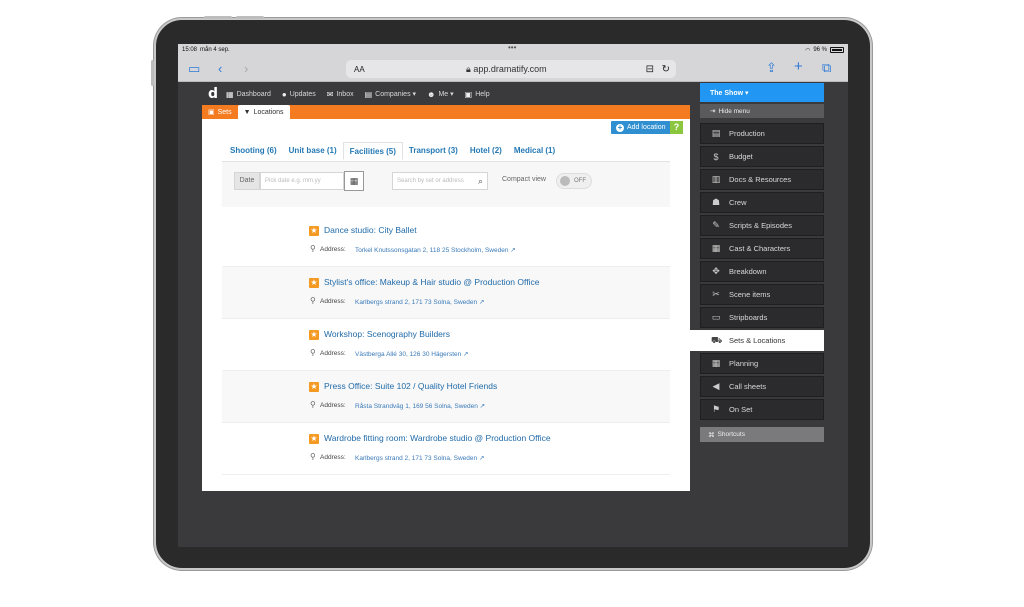 Image resolution: width=1024 pixels, height=607 pixels. What do you see at coordinates (713, 111) in the screenshot?
I see `hide-menu-icon: ⇥` at bounding box center [713, 111].